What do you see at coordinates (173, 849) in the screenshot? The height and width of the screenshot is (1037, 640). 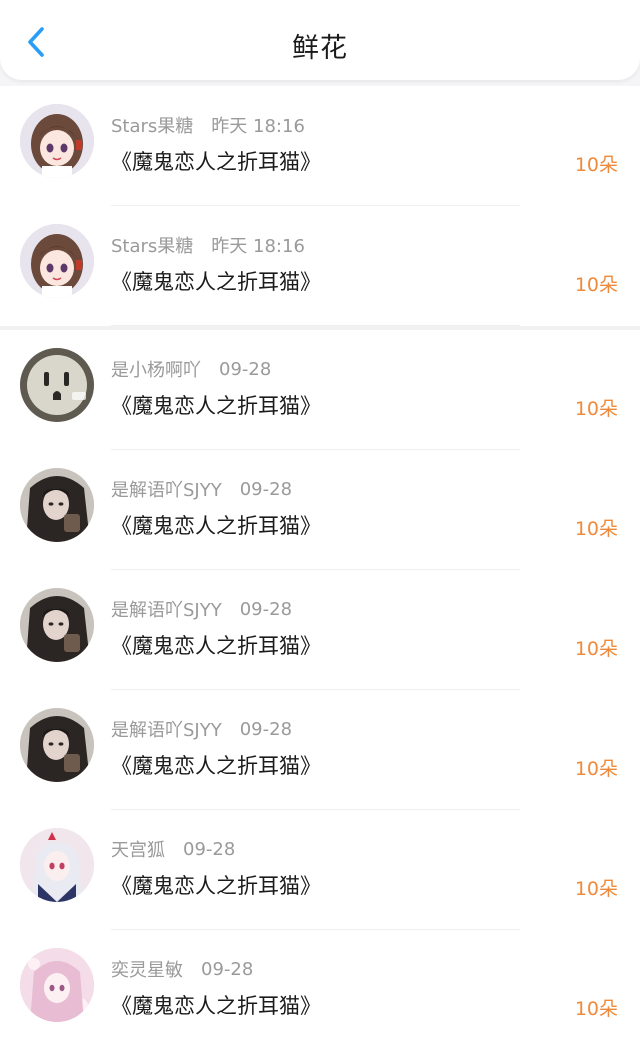 I see `record-meta: 天宫狐 09-28` at bounding box center [173, 849].